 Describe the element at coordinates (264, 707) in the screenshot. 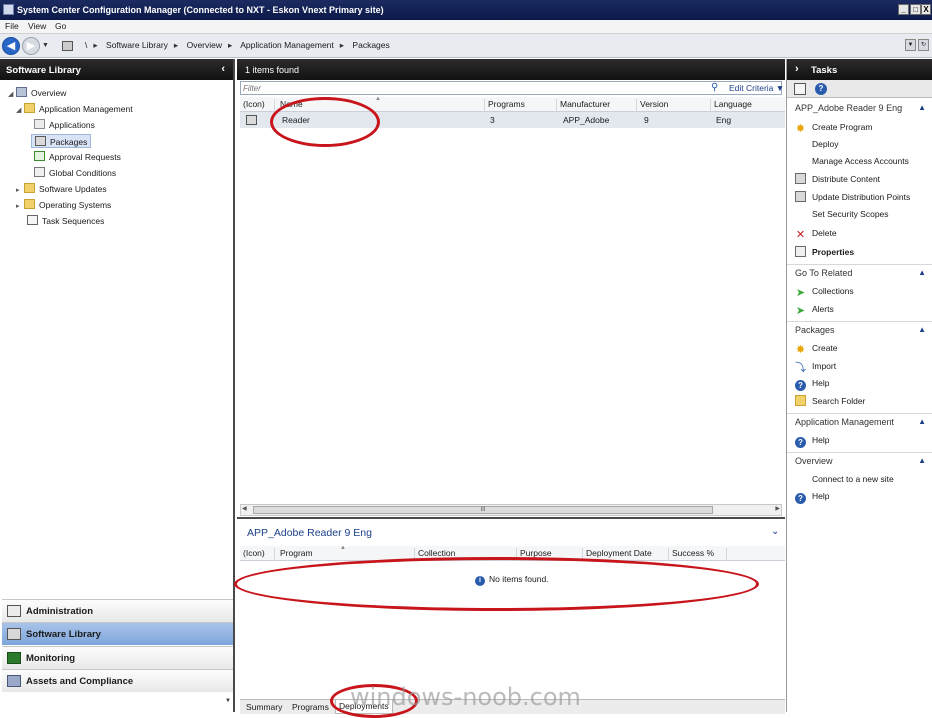

I see `tab-summary: Summary` at that location.